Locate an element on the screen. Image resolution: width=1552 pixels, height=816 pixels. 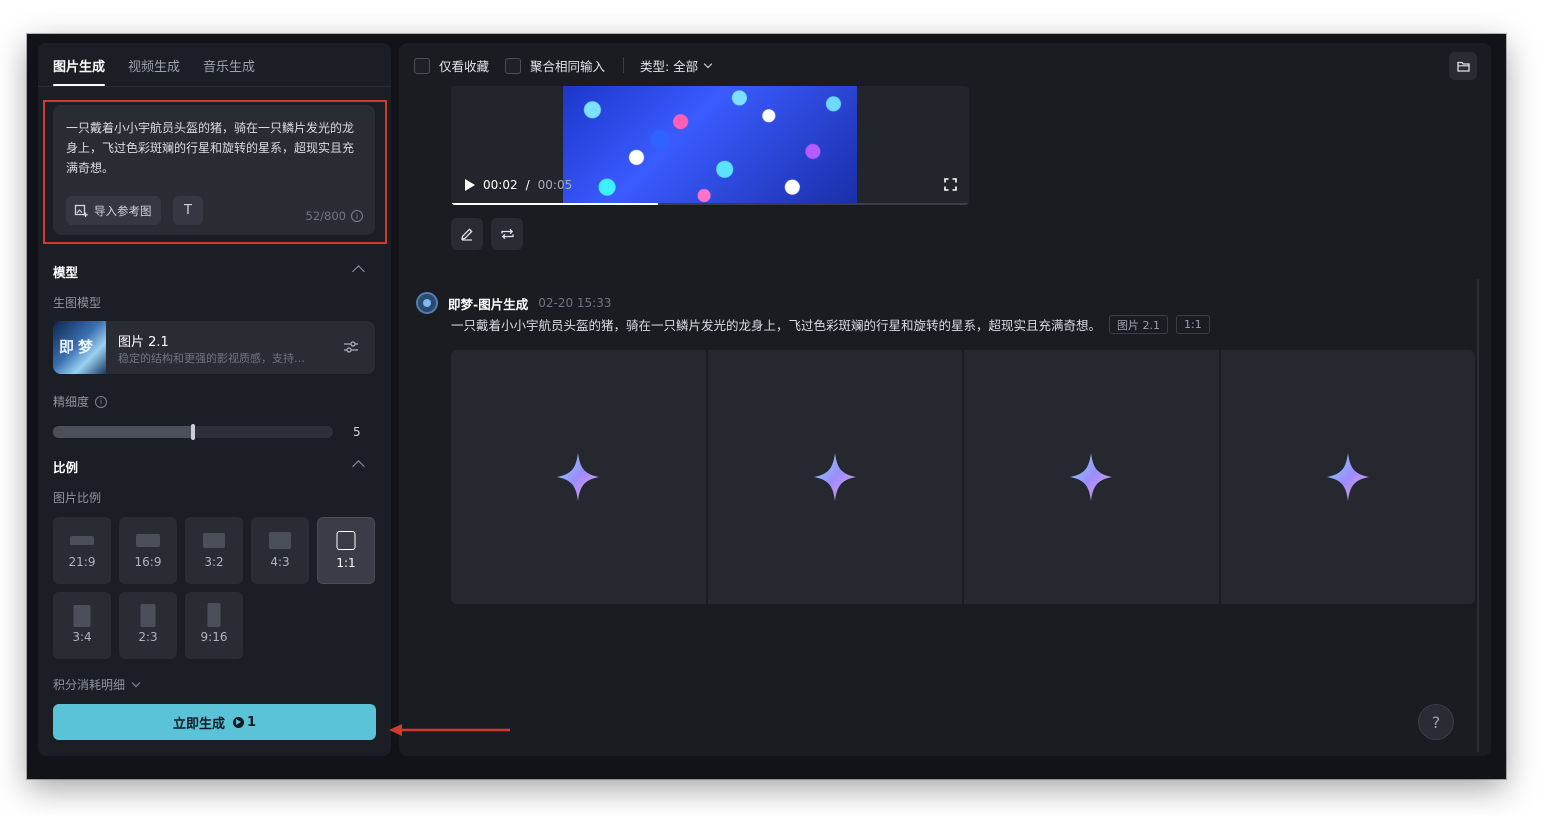
credit-details-toggle: 积分消耗明细 is located at coordinates (97, 684).